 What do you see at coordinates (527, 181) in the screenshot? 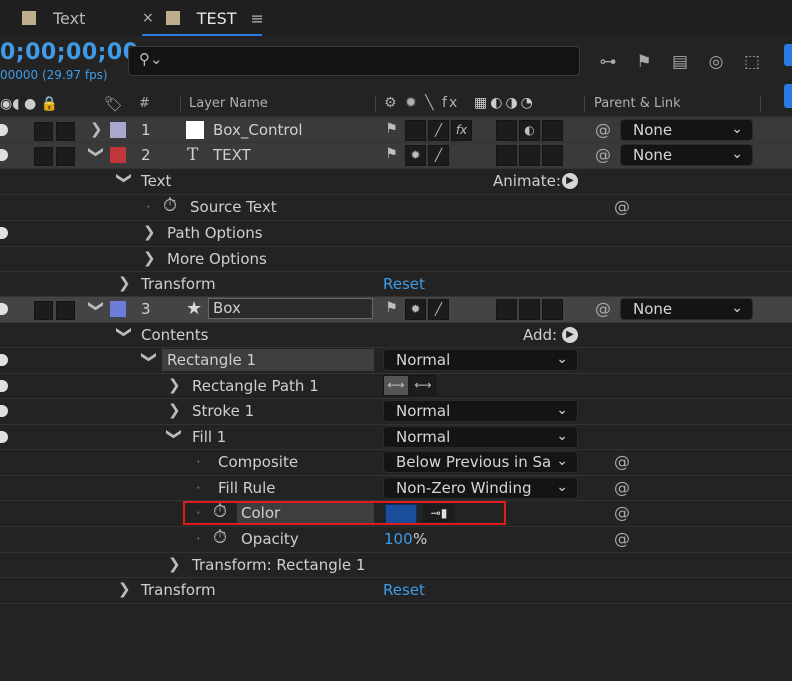
I see `animate-label: Animate:` at bounding box center [527, 181].